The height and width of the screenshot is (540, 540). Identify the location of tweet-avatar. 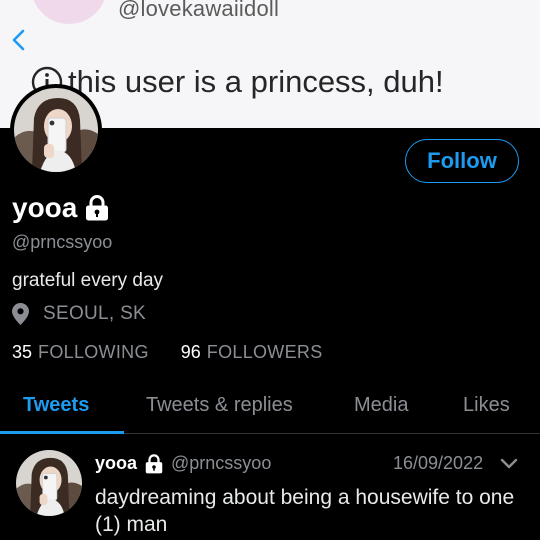
(49, 483).